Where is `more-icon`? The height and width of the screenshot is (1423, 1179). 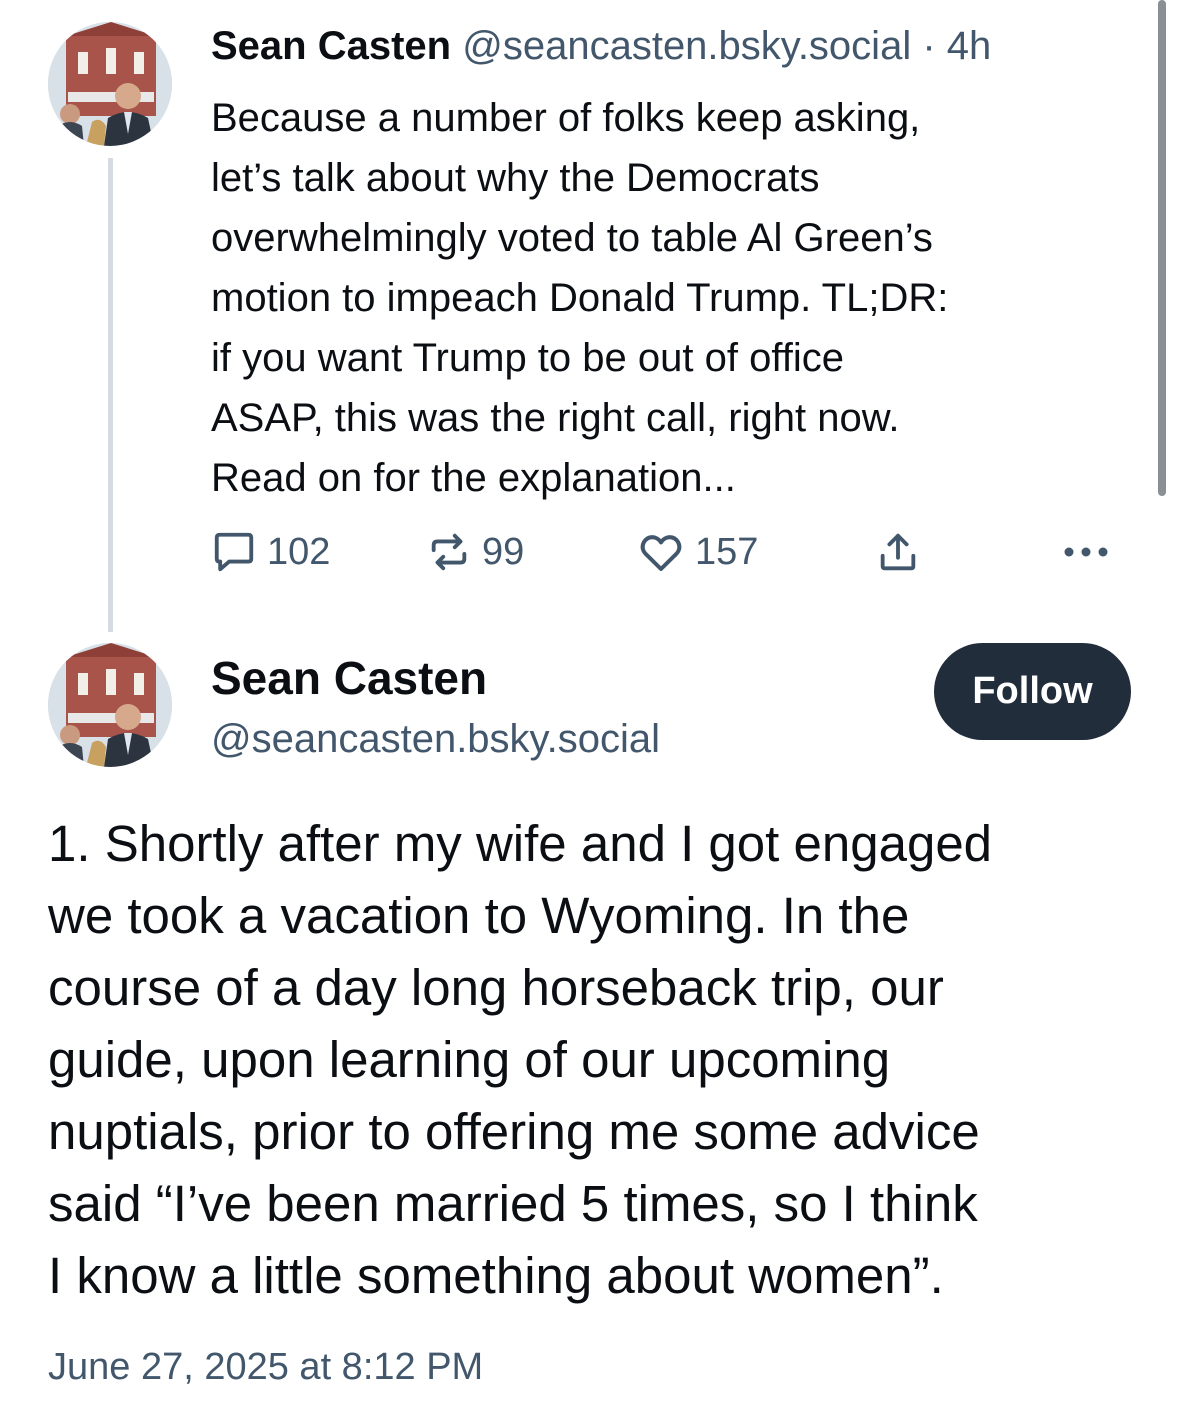
more-icon is located at coordinates (1086, 552).